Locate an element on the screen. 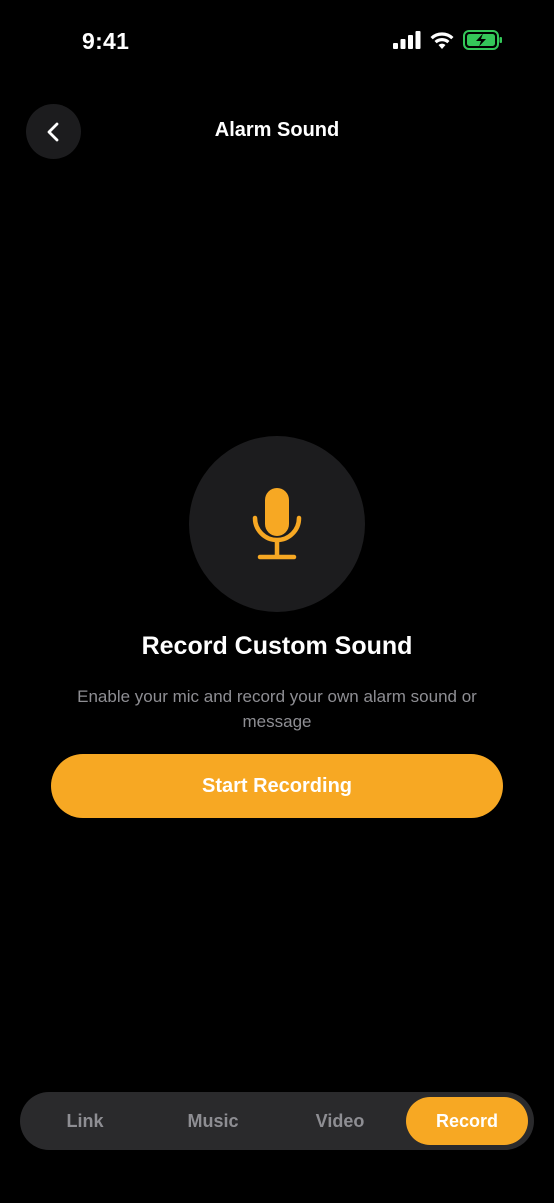 The width and height of the screenshot is (554, 1203). page-title: Alarm Sound is located at coordinates (277, 130).